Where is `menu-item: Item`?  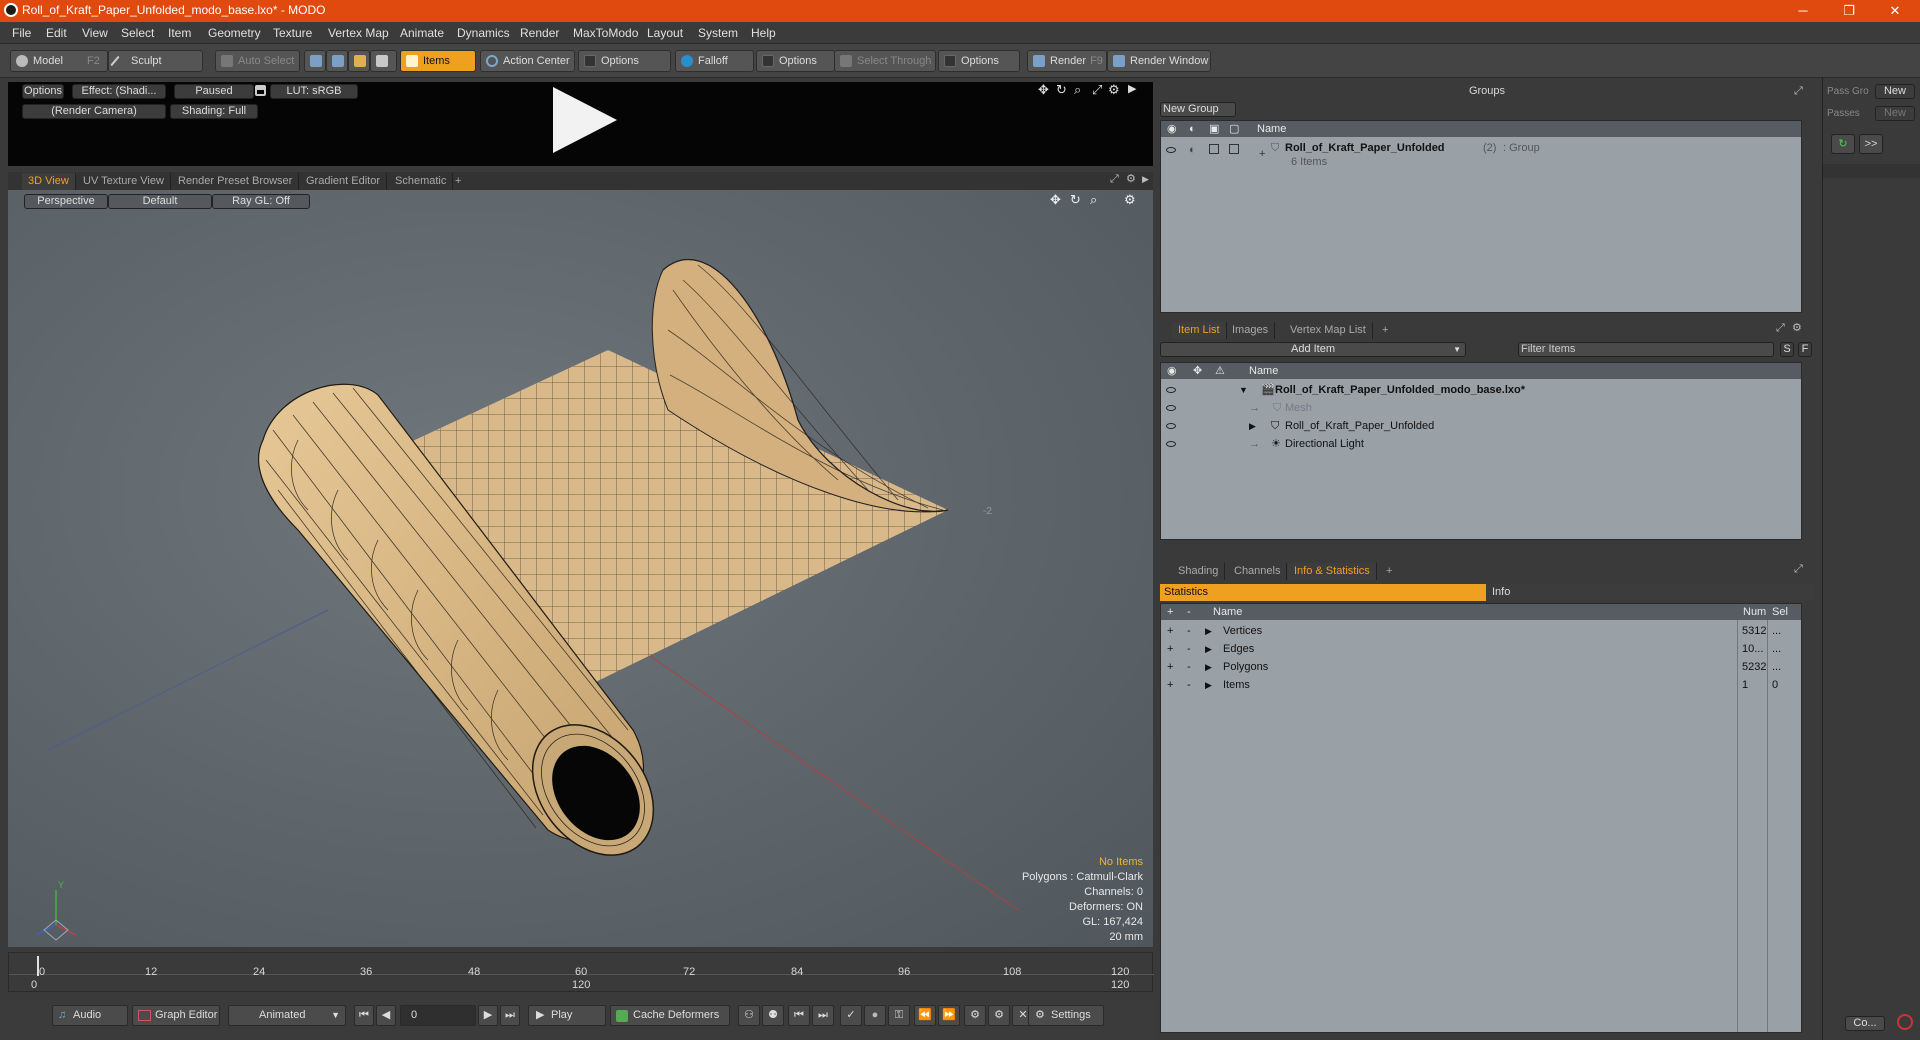 menu-item: Item is located at coordinates (179, 33).